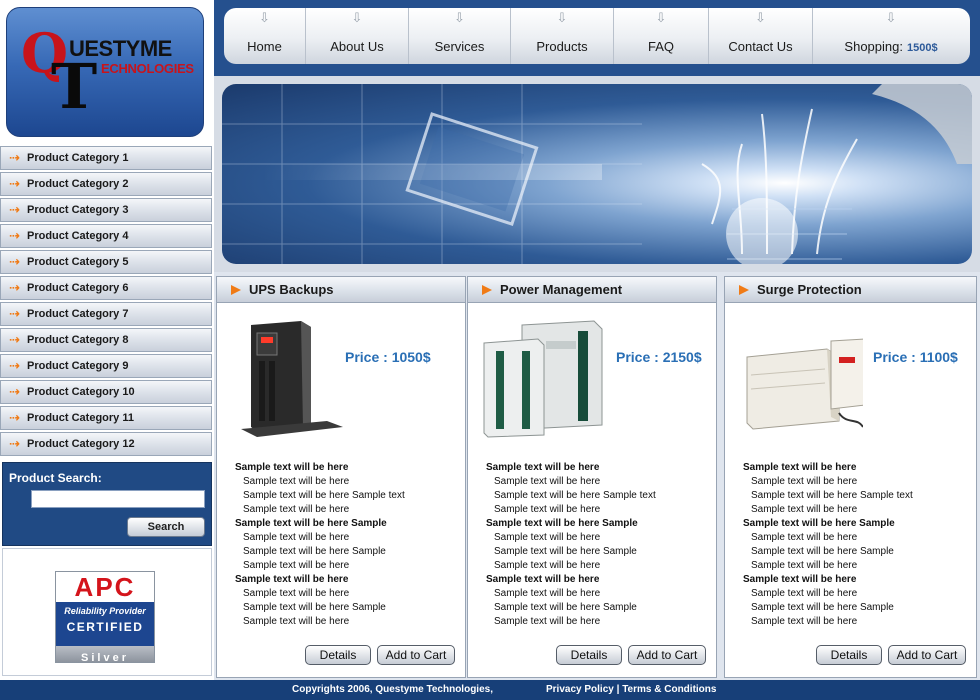 Image resolution: width=980 pixels, height=700 pixels. Describe the element at coordinates (562, 36) in the screenshot. I see `nav-item-products: ⇩ Products` at that location.